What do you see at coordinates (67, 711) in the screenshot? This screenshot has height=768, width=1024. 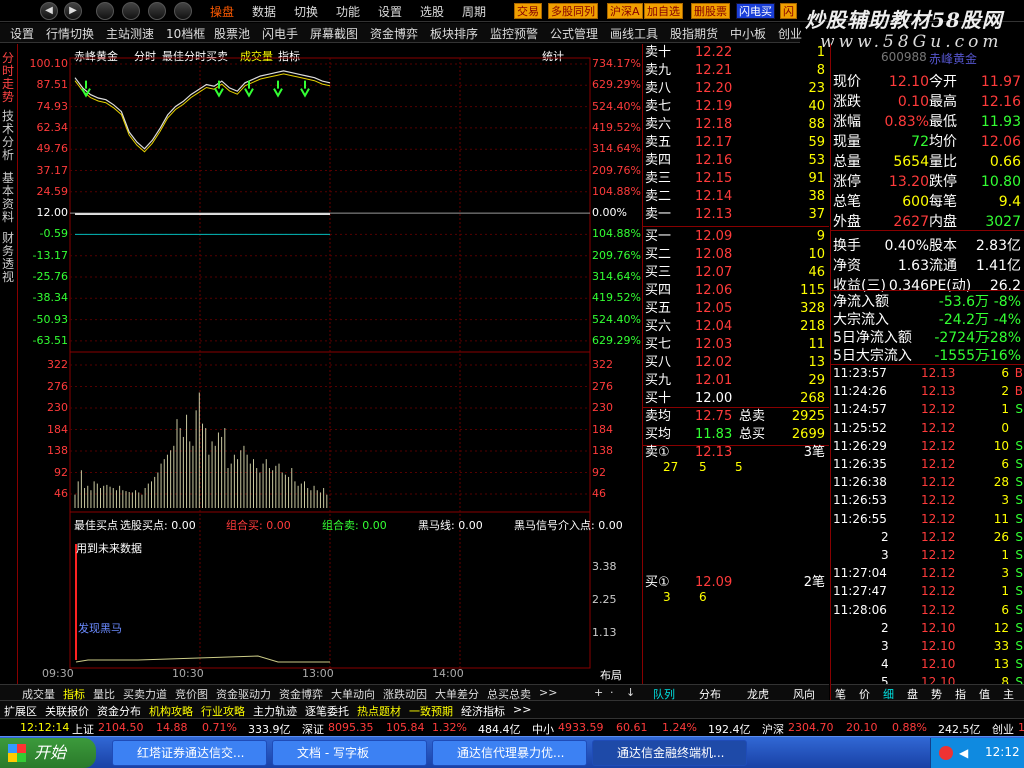 I see `extension-tab: 关联报价` at bounding box center [67, 711].